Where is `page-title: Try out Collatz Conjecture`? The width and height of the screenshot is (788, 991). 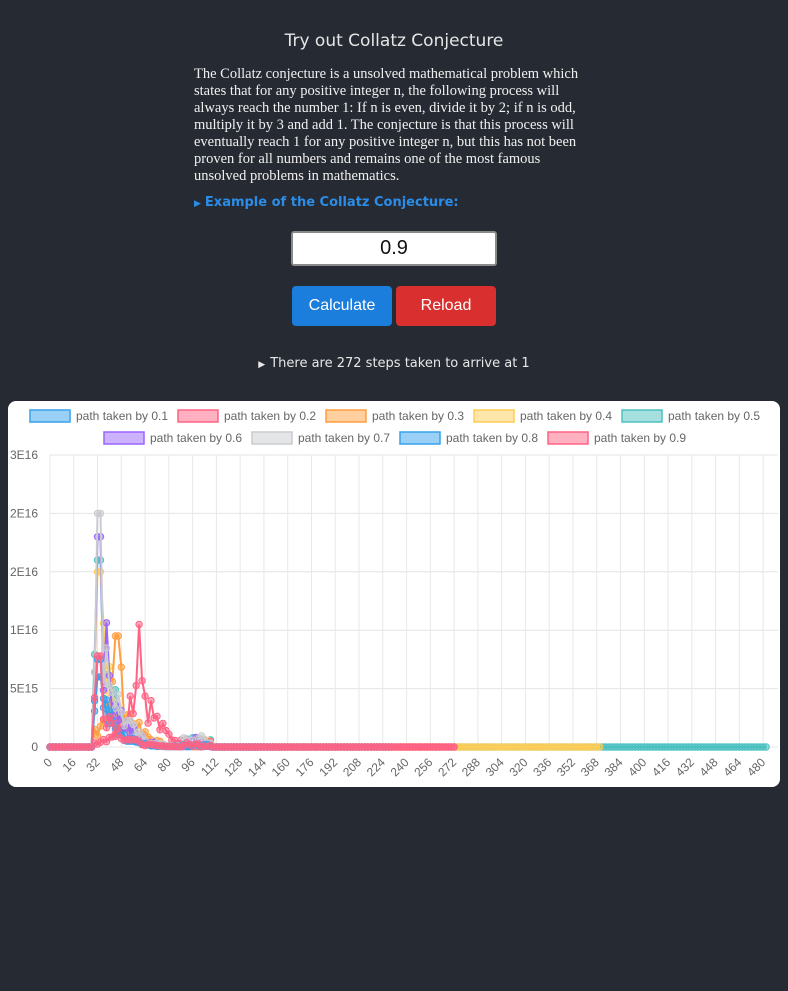
page-title: Try out Collatz Conjecture is located at coordinates (394, 41).